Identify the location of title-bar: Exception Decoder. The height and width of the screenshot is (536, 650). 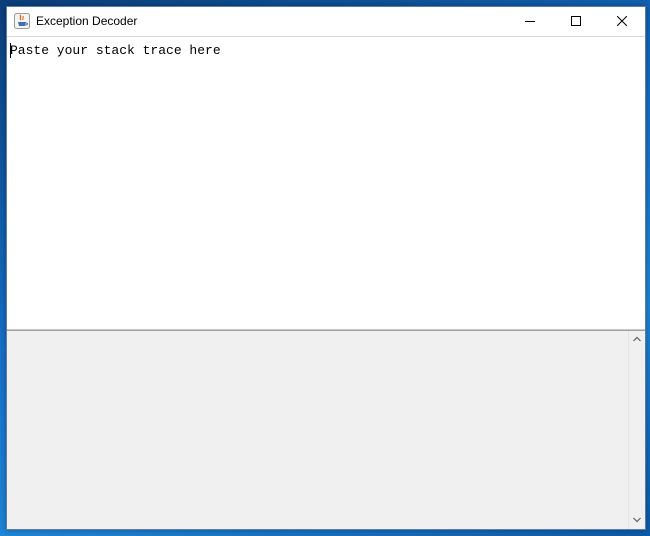
(326, 22).